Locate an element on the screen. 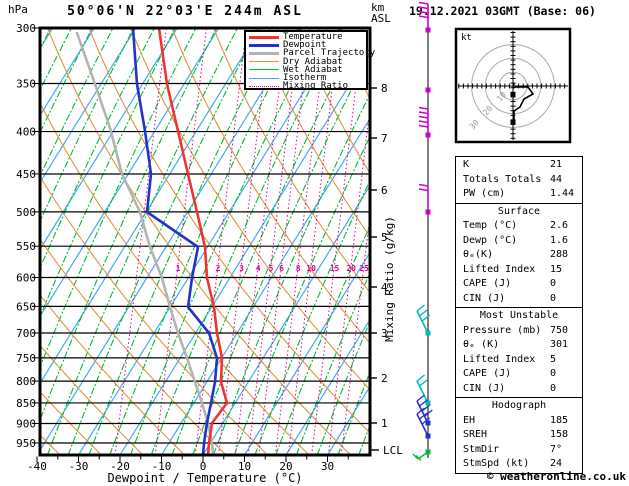  table-row: SREH 158 is located at coordinates (519, 435).